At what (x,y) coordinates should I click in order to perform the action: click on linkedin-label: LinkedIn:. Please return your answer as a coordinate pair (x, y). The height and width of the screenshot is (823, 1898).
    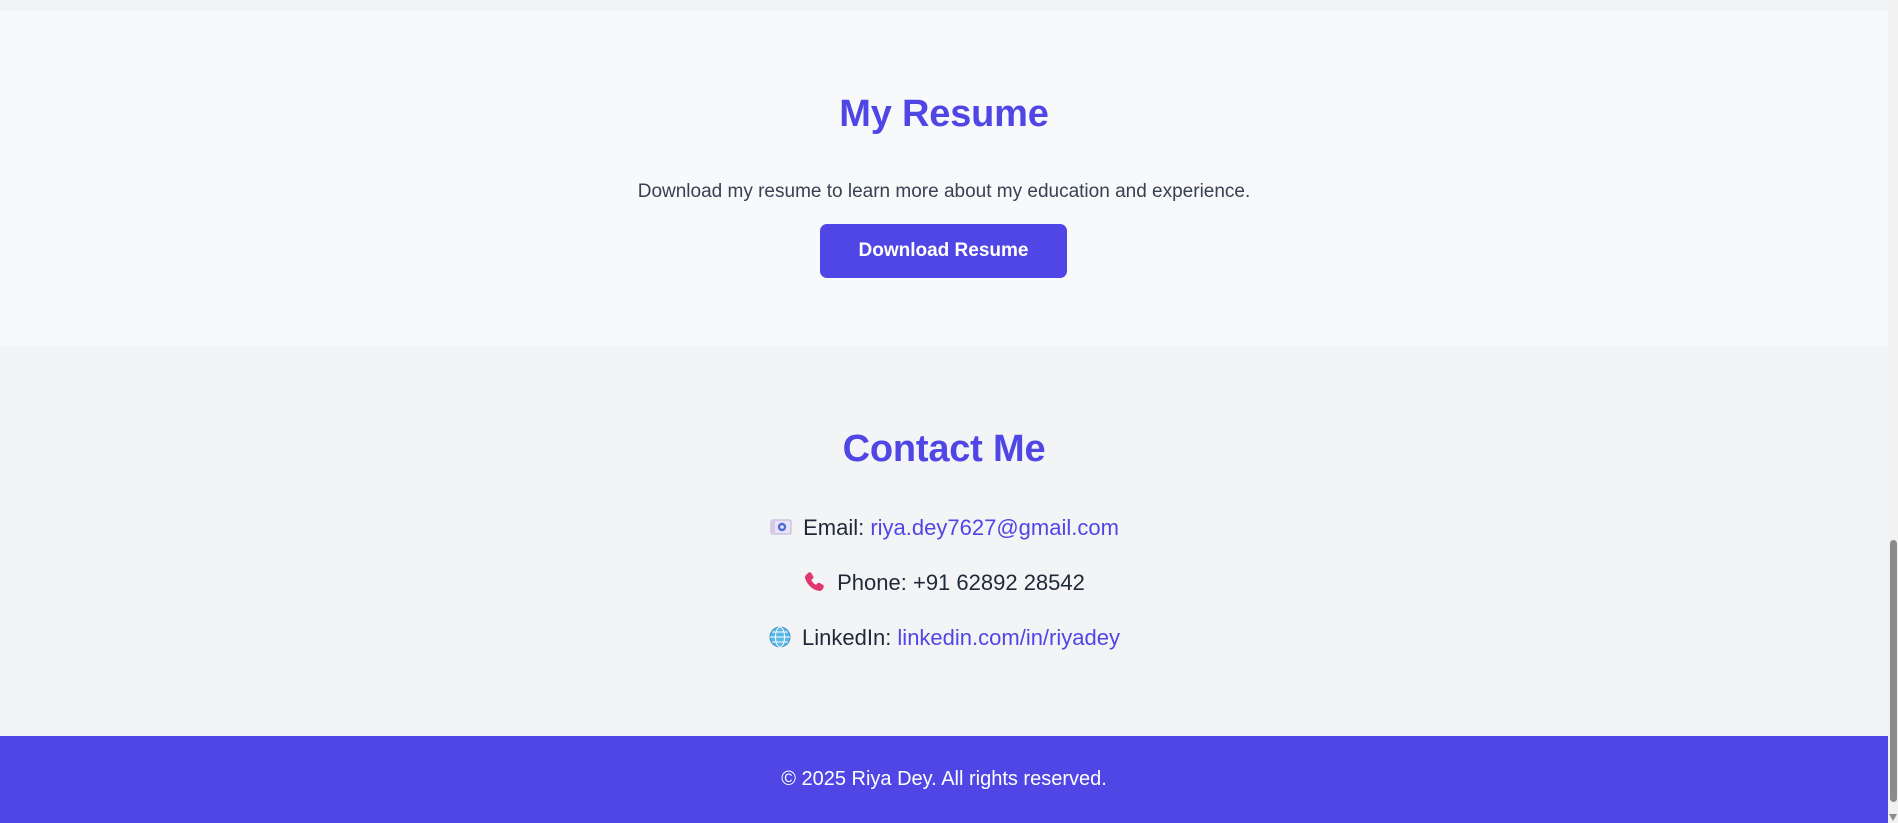
    Looking at the image, I should click on (850, 637).